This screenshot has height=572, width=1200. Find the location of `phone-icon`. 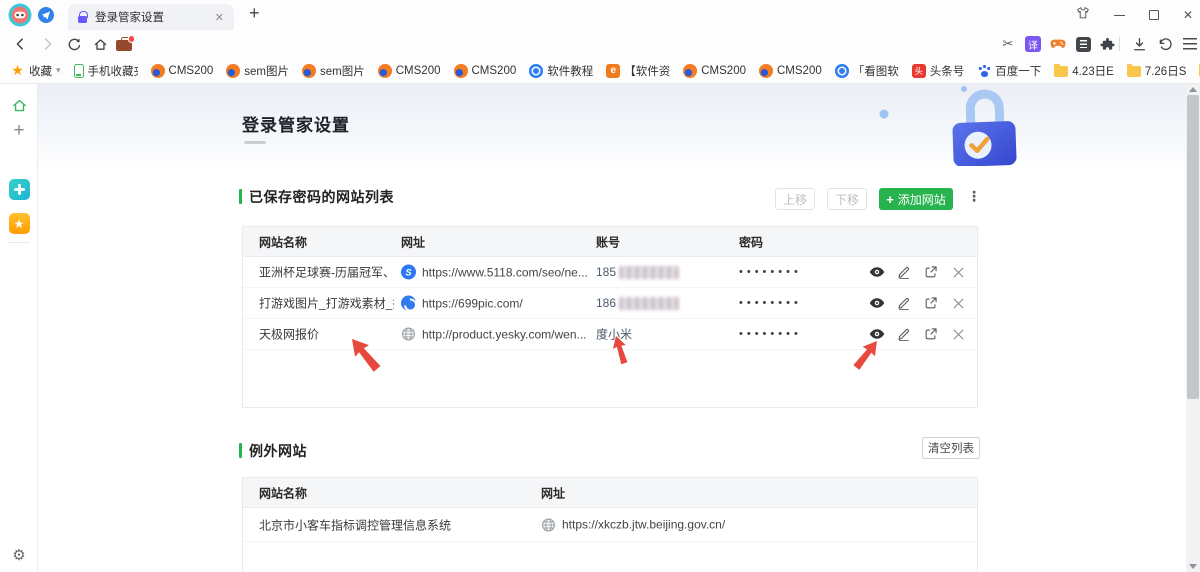

phone-icon is located at coordinates (78, 70).